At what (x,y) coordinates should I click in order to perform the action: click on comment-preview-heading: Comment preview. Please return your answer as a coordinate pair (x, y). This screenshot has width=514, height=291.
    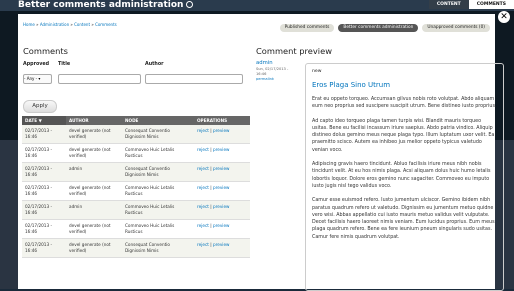
    Looking at the image, I should click on (294, 51).